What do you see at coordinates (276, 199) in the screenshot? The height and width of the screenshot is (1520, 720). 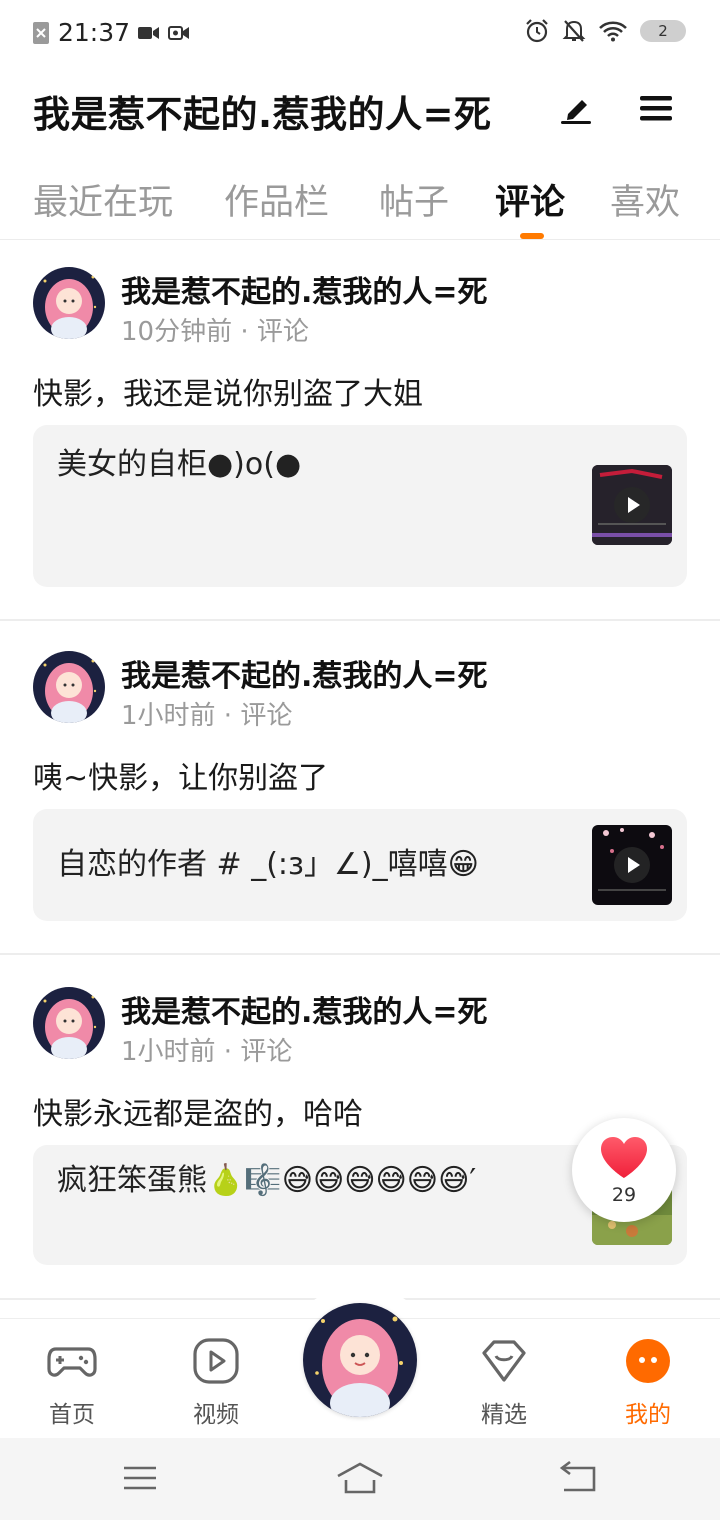 I see `tab-works: 作品栏` at bounding box center [276, 199].